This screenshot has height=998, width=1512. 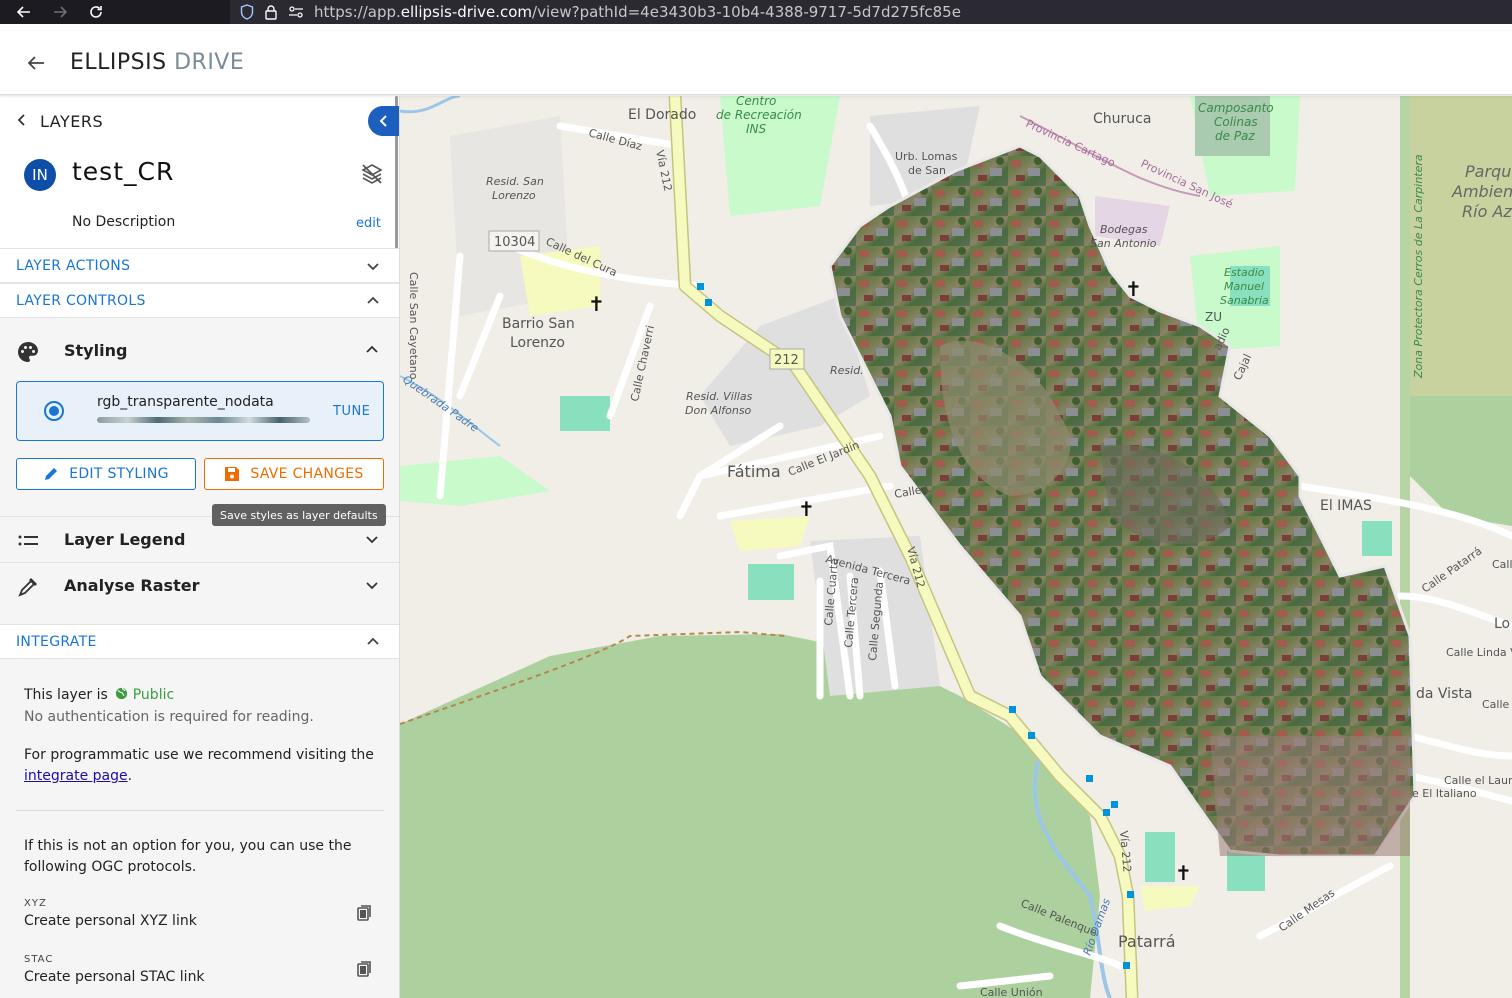 I want to click on map-label: Ambien, so click(x=1481, y=191).